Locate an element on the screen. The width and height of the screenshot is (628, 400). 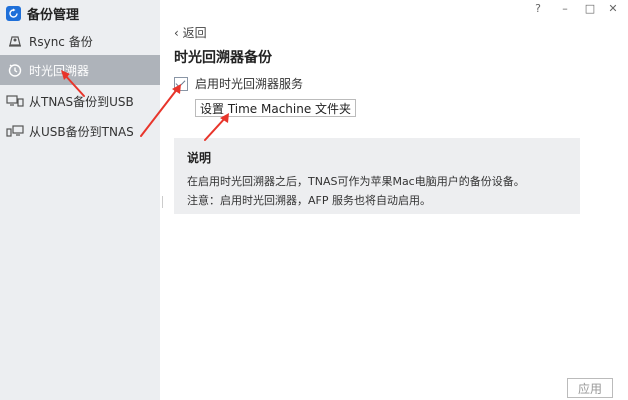
page-title: 时光回溯器备份 is located at coordinates (223, 58).